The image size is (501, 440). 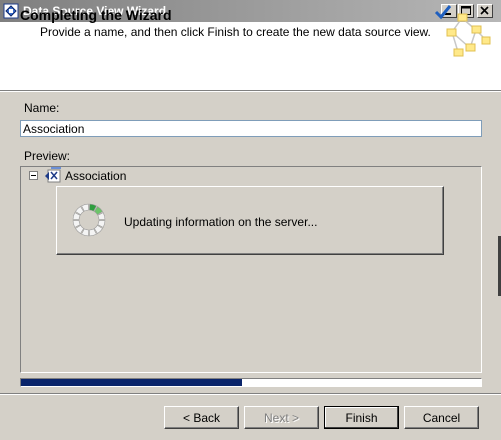 What do you see at coordinates (47, 156) in the screenshot?
I see `preview-label: Preview:` at bounding box center [47, 156].